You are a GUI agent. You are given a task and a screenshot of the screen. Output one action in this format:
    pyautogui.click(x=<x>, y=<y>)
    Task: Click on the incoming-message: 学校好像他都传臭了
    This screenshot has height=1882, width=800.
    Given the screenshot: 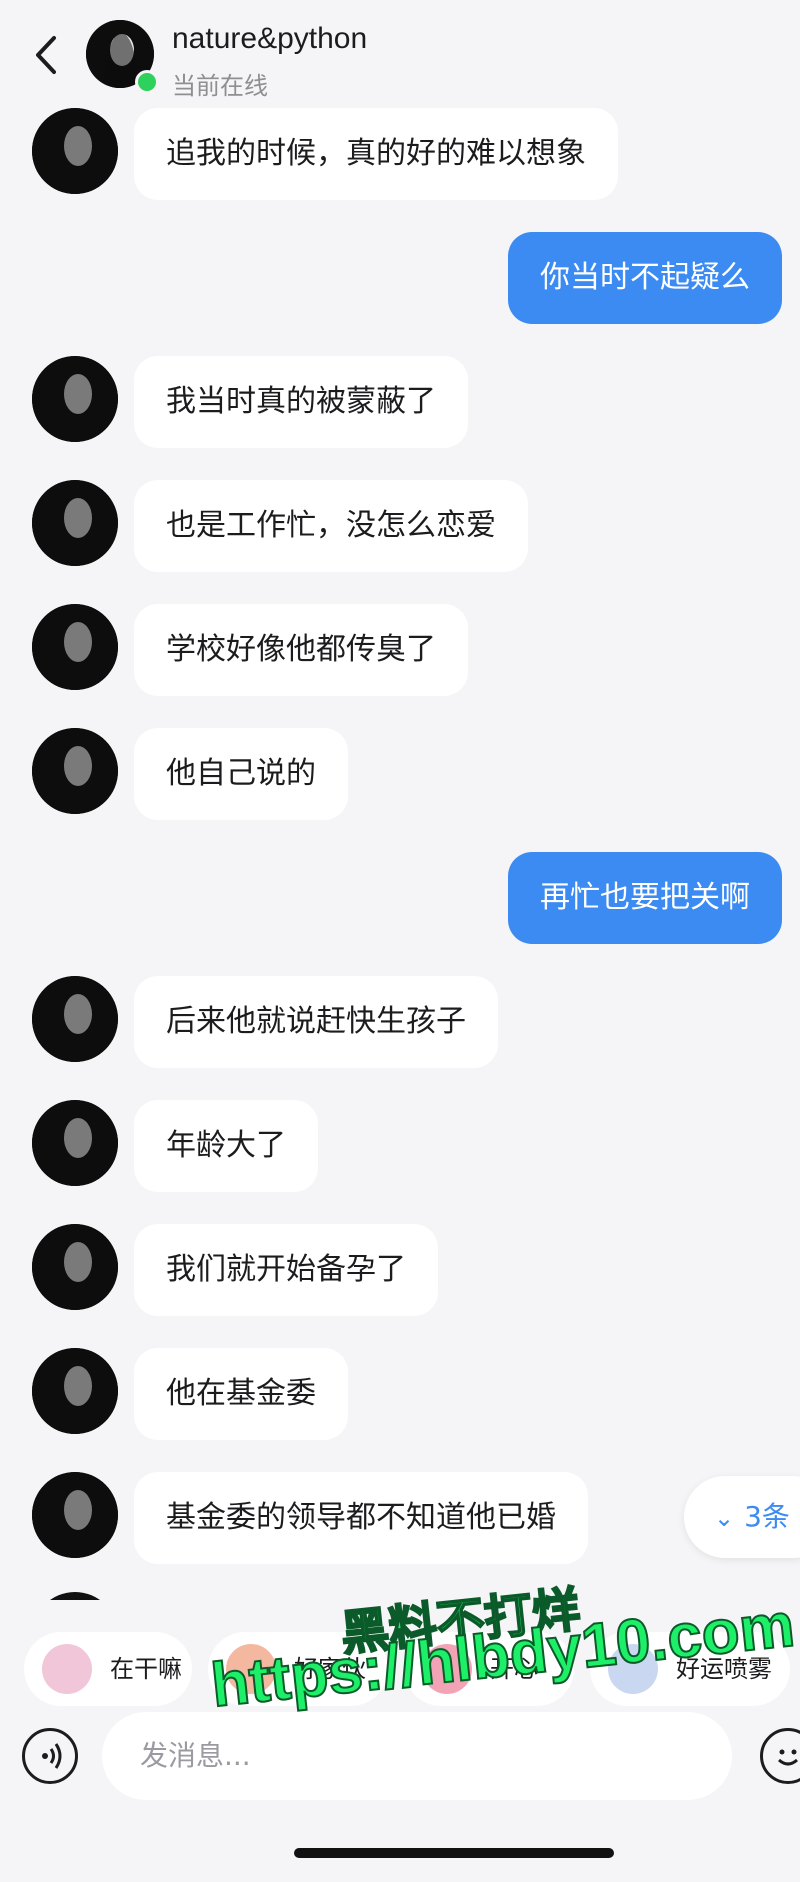 What is the action you would take?
    pyautogui.click(x=301, y=650)
    